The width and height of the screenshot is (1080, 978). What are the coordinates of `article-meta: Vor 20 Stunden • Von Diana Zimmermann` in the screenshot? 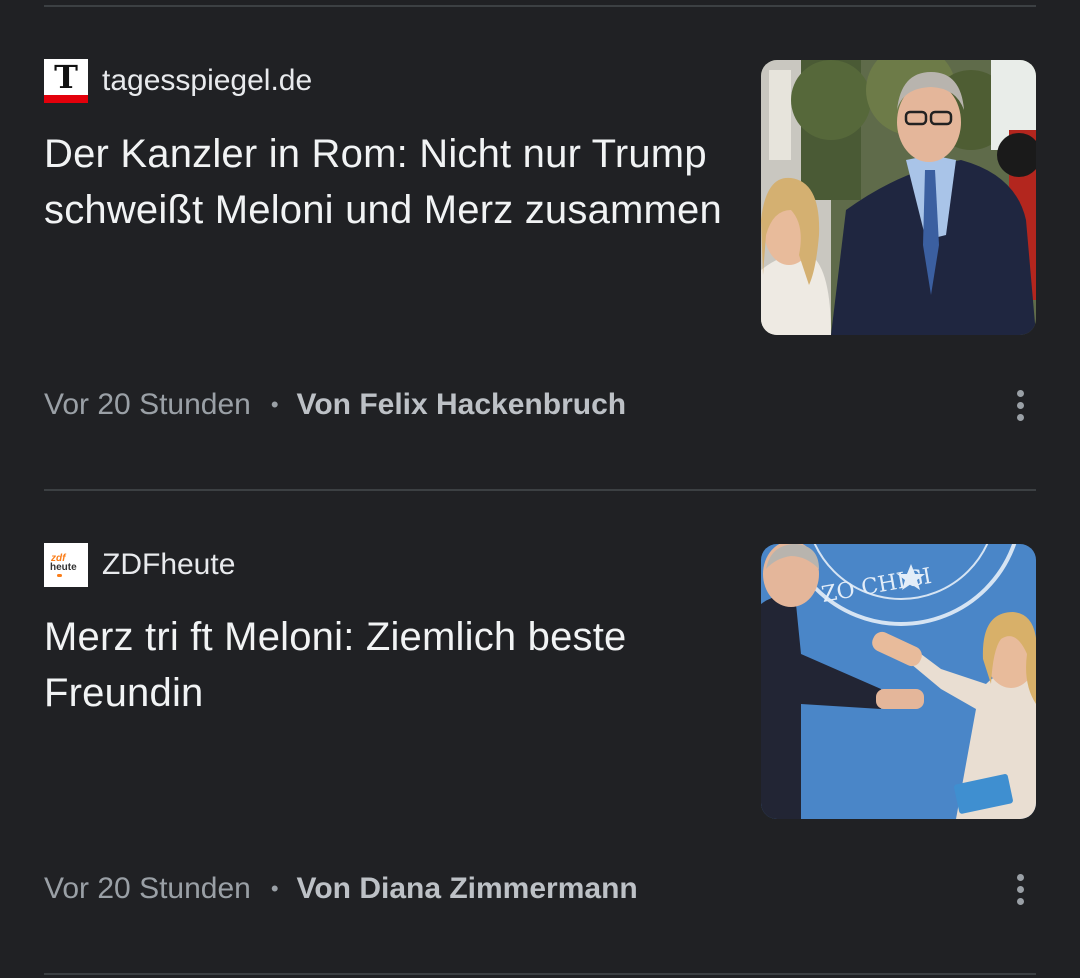 It's located at (341, 889).